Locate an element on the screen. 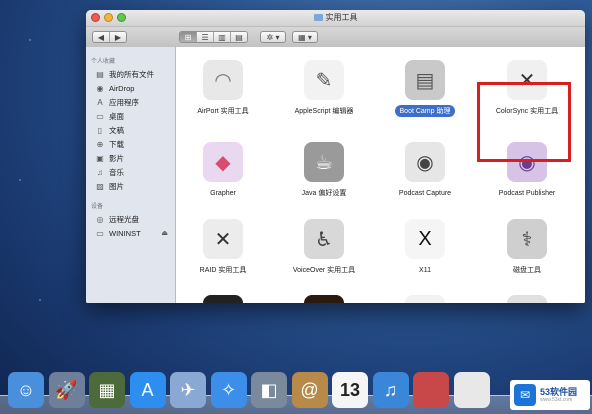  app-item: ☕ Java 偏好设置 is located at coordinates (324, 171).